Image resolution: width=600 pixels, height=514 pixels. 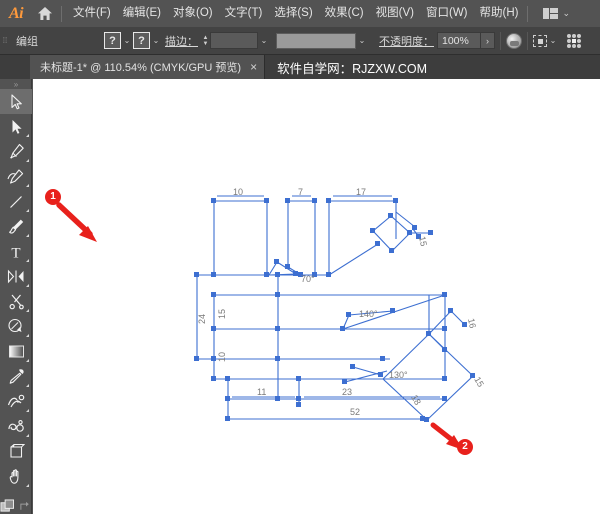 I want to click on scissors-tool, so click(x=16, y=301).